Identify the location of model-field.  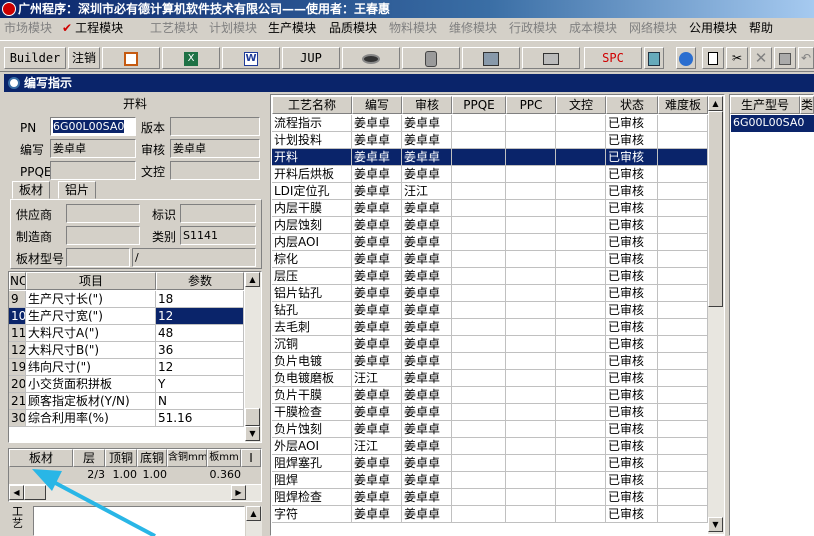
(98, 257).